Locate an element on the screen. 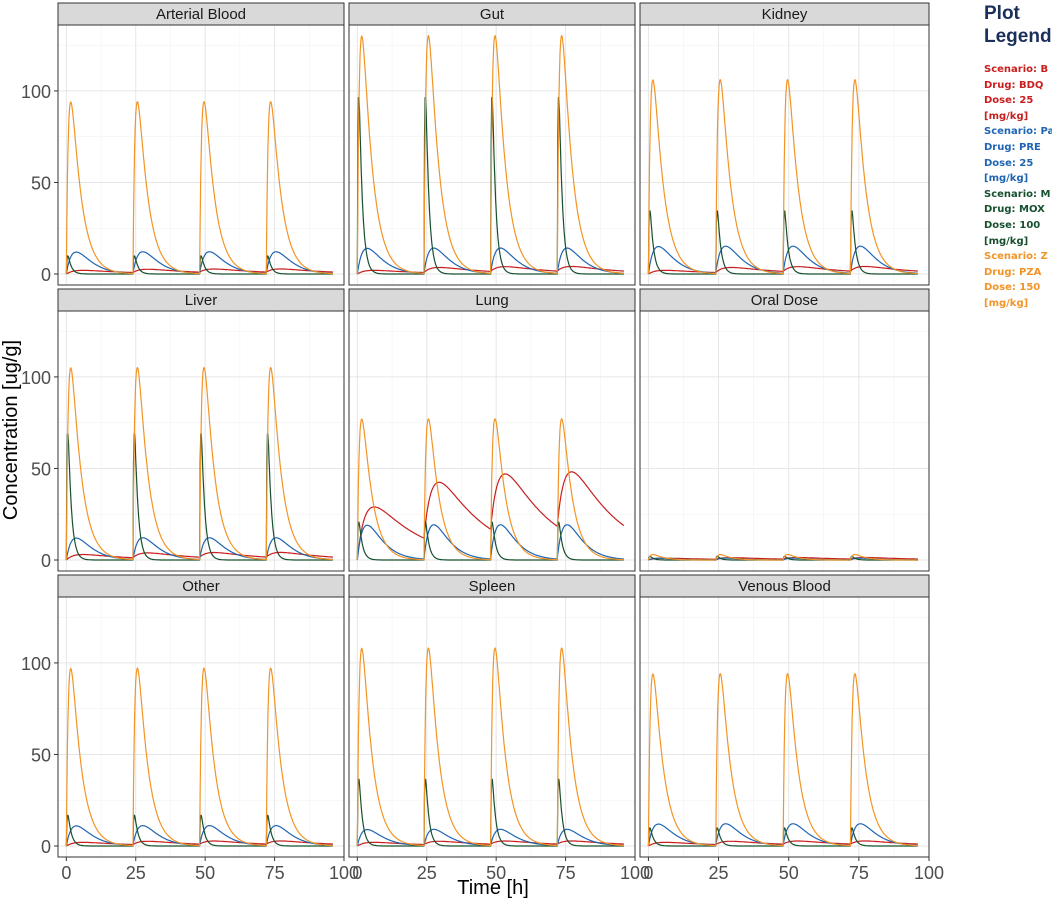 Image resolution: width=1052 pixels, height=900 pixels. panel-spleen: Spleen0 25 50 75 100 is located at coordinates (499, 728).